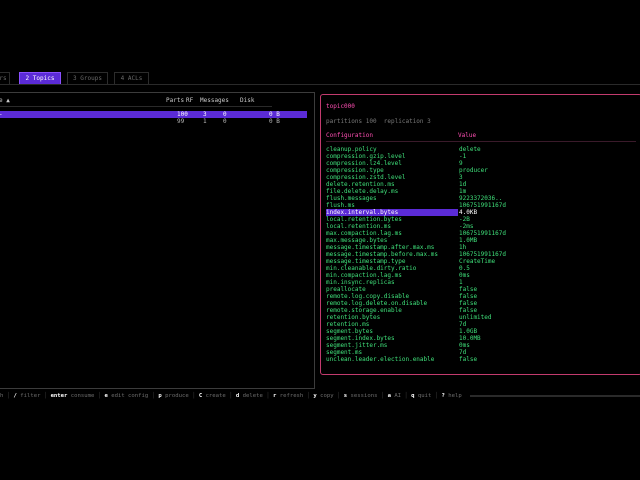 The image size is (640, 480). What do you see at coordinates (463, 352) in the screenshot?
I see `config-value: 7d` at bounding box center [463, 352].